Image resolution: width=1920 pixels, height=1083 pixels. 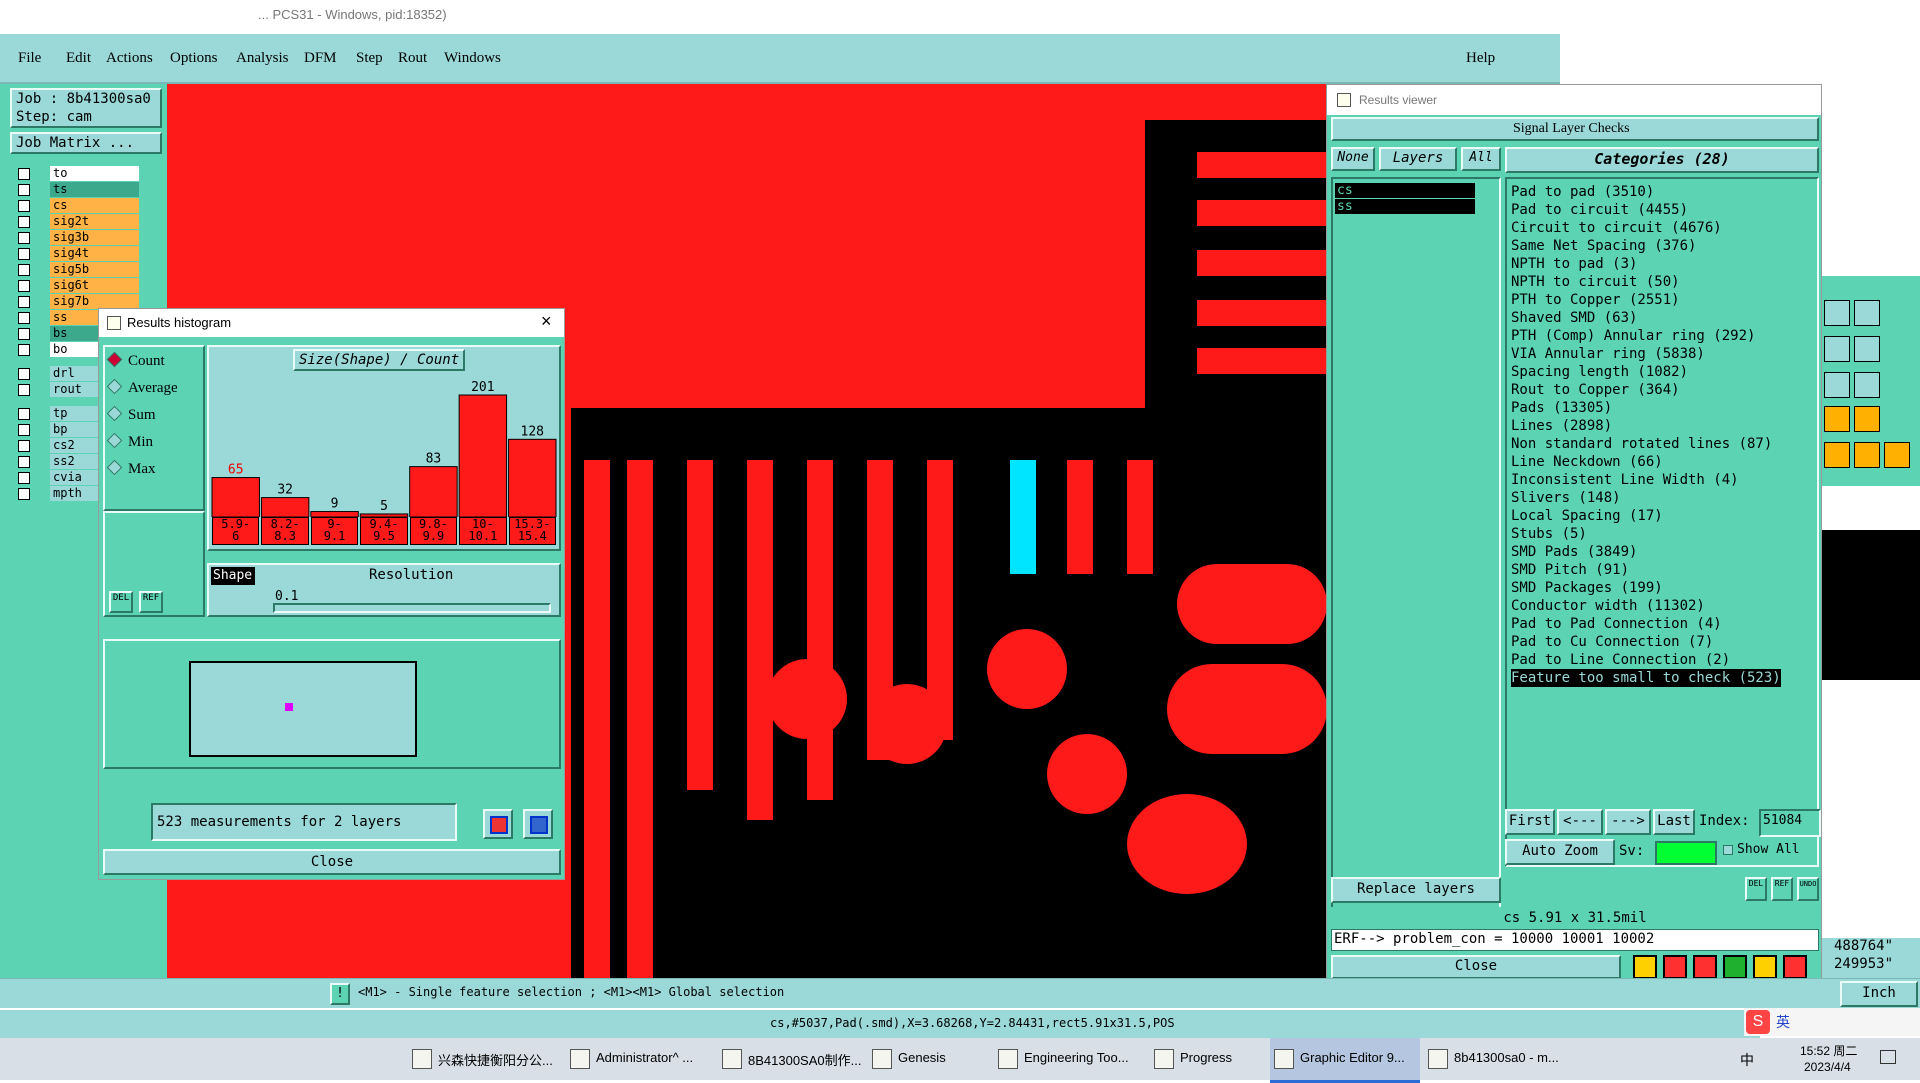 What do you see at coordinates (1549, 534) in the screenshot?
I see `category-item: Stubs (5)` at bounding box center [1549, 534].